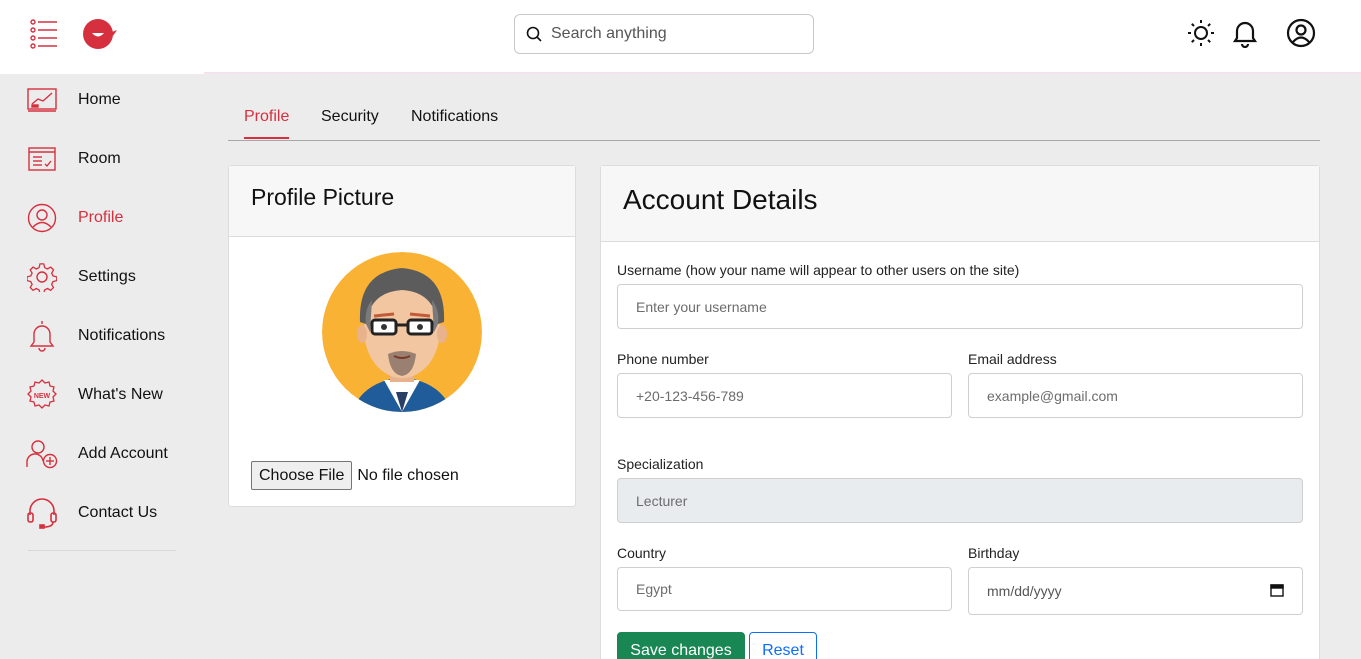 Image resolution: width=1361 pixels, height=659 pixels. What do you see at coordinates (681, 645) in the screenshot?
I see `save-changes-button: Save changes` at bounding box center [681, 645].